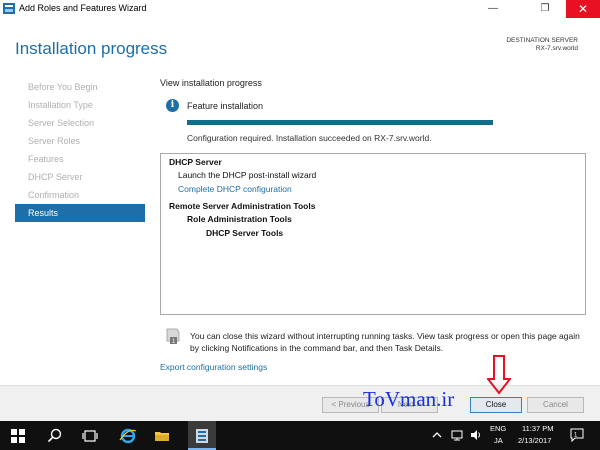 This screenshot has height=450, width=600. What do you see at coordinates (300, 9) in the screenshot?
I see `title-bar: Add Roles and Features Wizard — ❐ ✕` at bounding box center [300, 9].